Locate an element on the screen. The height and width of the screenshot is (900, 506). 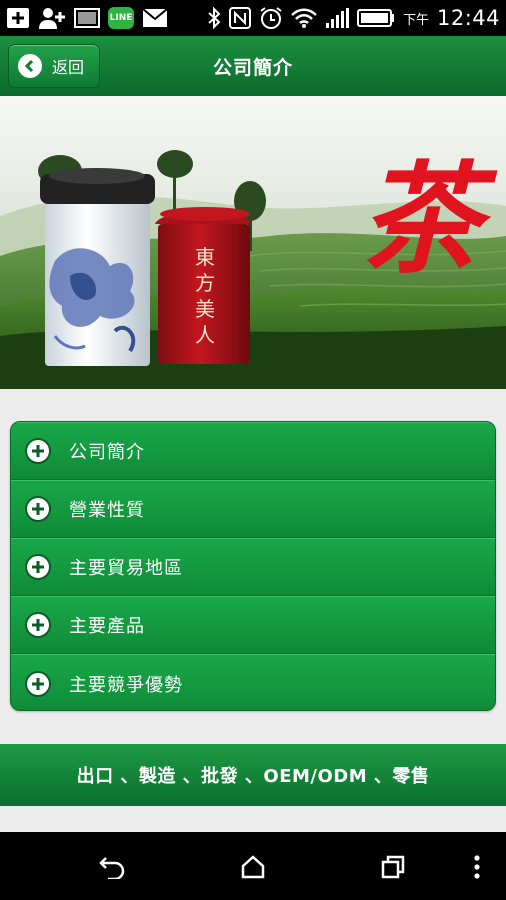
time-period: 下午 is located at coordinates (415, 20).